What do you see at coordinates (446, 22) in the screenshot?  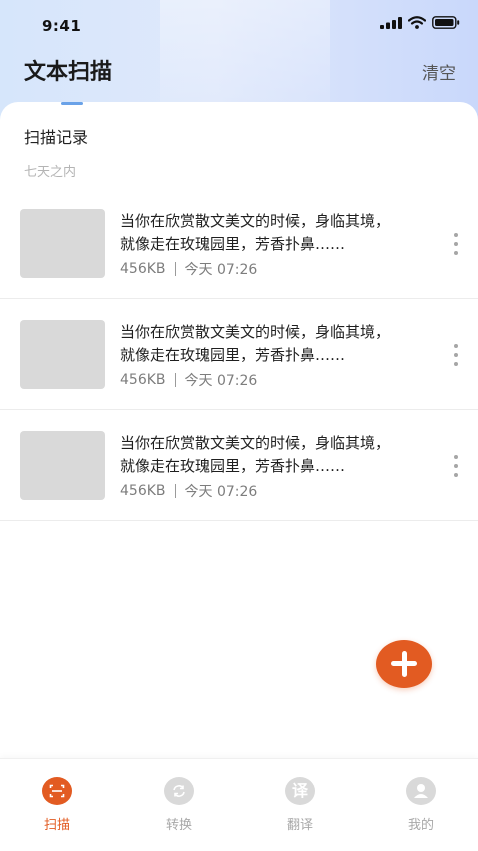 I see `battery-icon` at bounding box center [446, 22].